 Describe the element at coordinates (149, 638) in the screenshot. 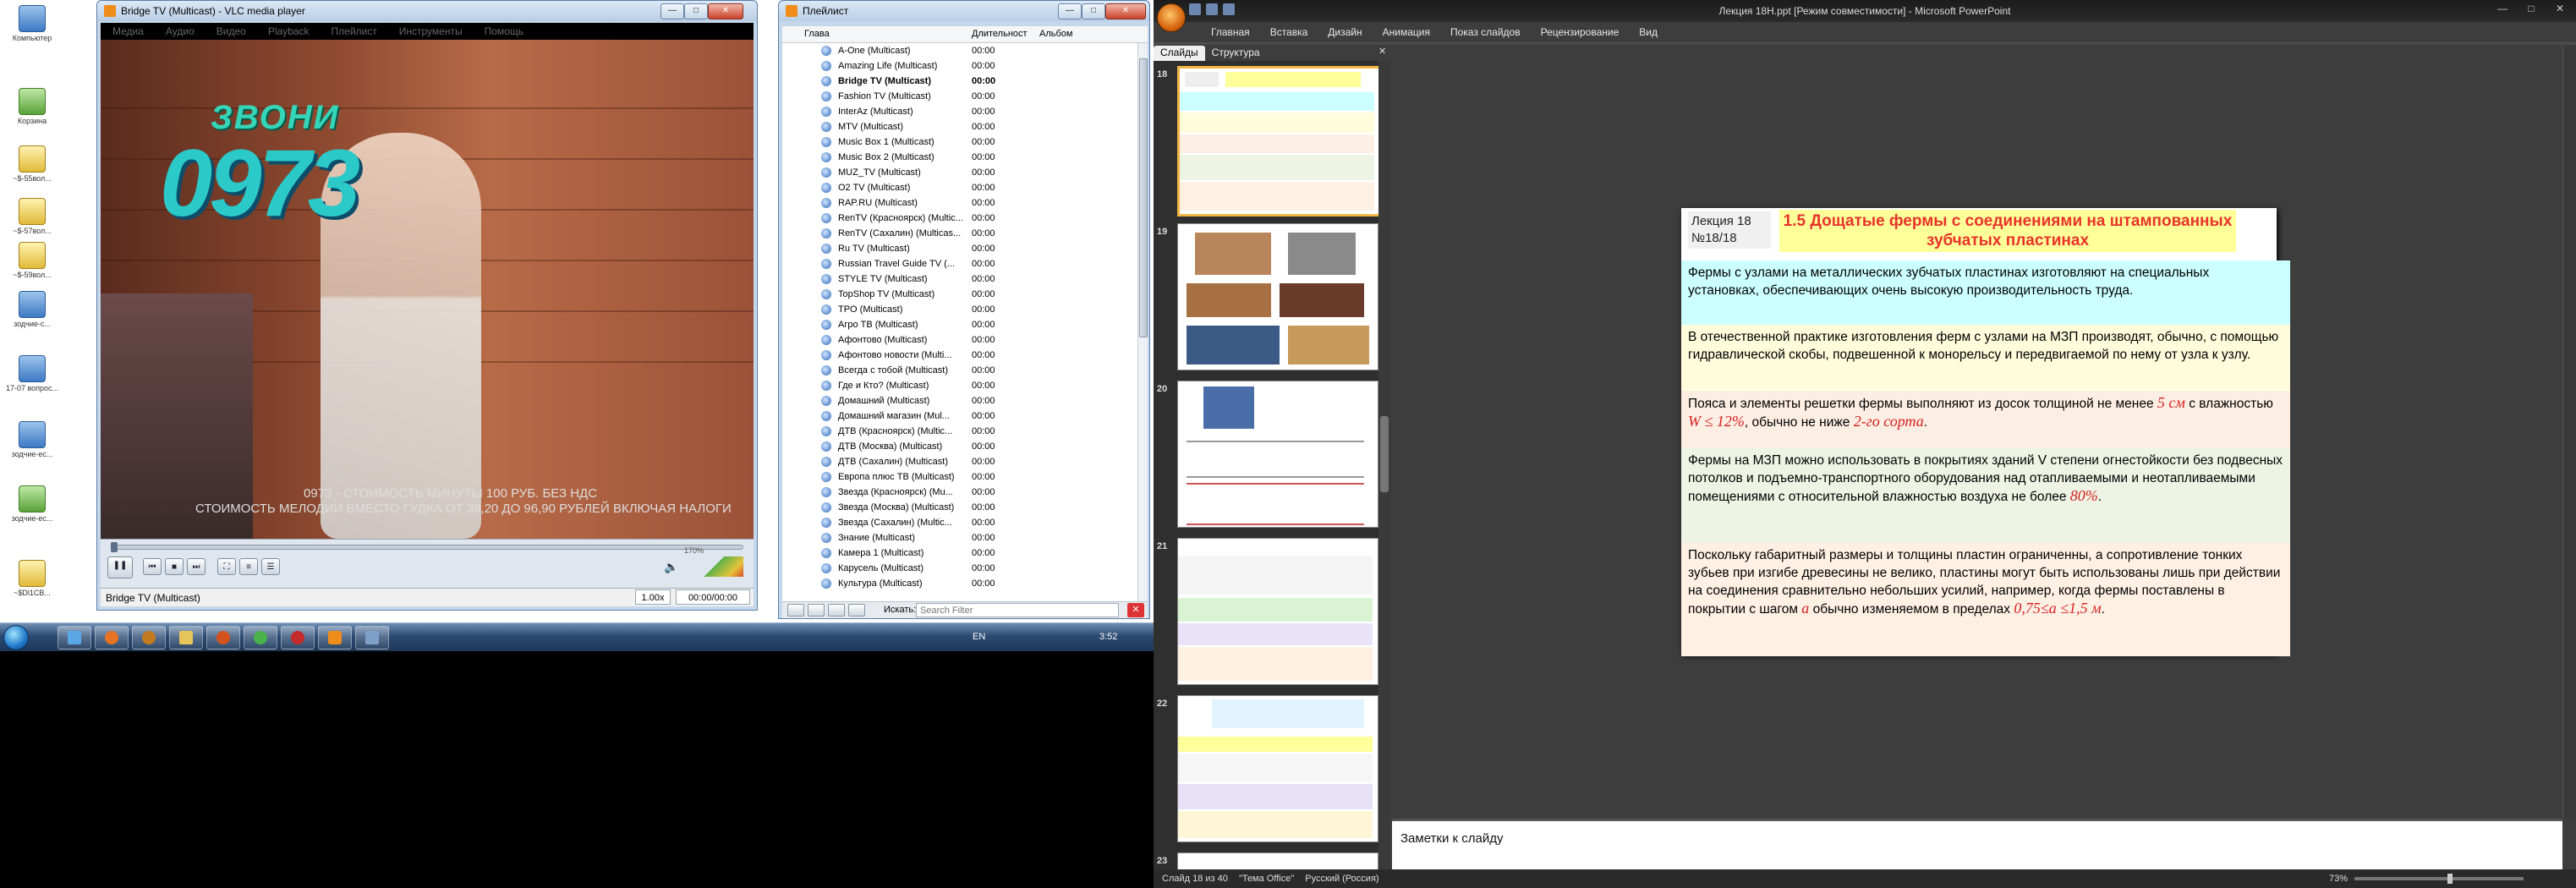

I see `taskbar-app-button` at that location.